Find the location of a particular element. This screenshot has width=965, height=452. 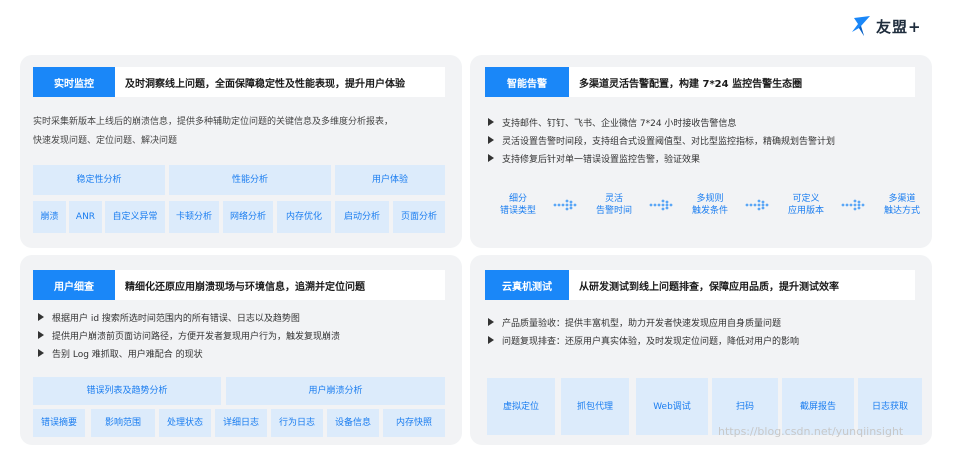

realtime-header: 实时监控 及时洞察线上问题，全面保障稳定性及性能表现，提升用户体验 is located at coordinates (239, 82).